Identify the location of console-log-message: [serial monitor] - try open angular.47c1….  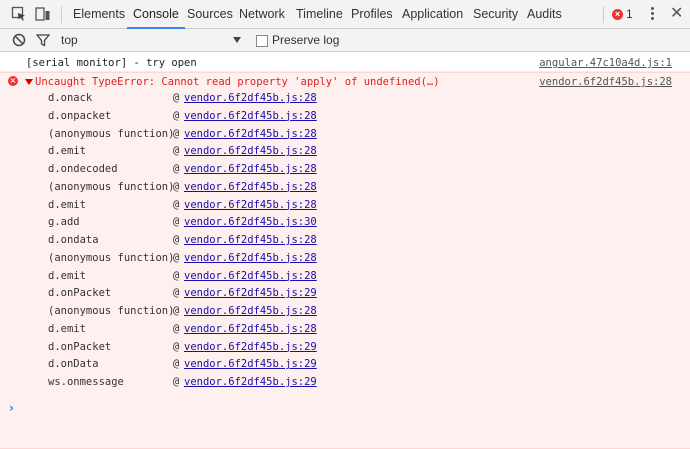
(345, 63).